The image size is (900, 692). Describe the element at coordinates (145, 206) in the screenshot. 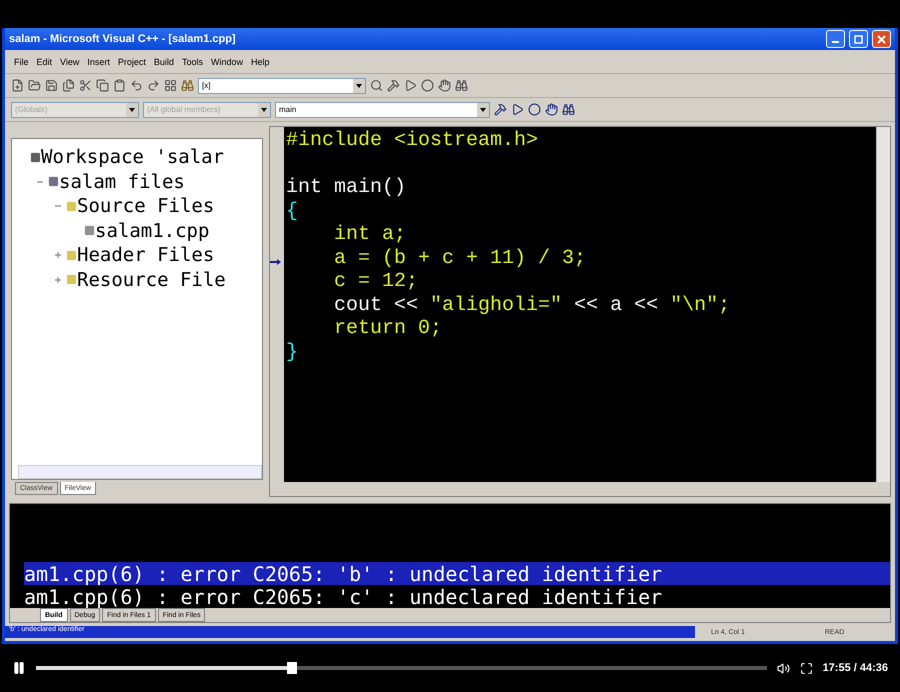

I see `tree-item: Source Files` at that location.